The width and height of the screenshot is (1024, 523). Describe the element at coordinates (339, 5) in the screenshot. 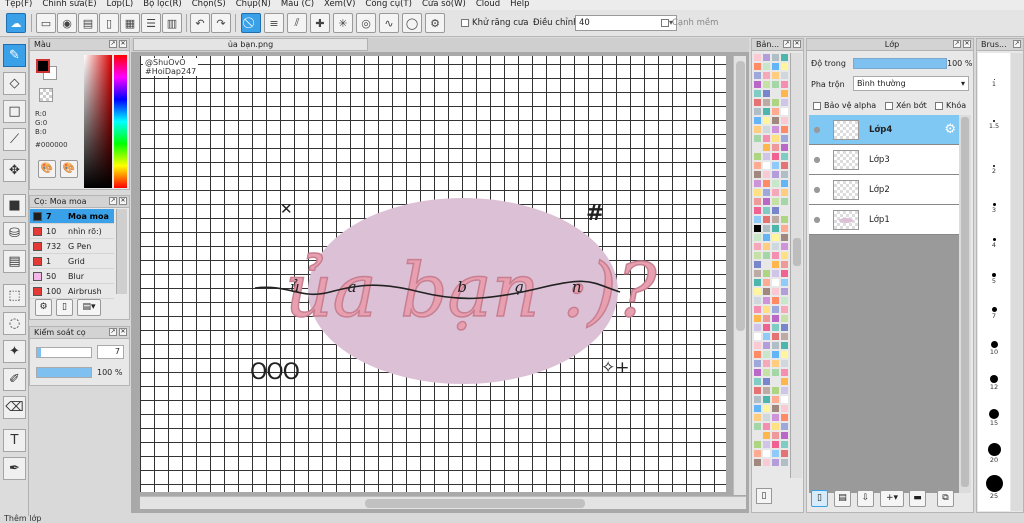

I see `menu-view: Xem(V)` at that location.